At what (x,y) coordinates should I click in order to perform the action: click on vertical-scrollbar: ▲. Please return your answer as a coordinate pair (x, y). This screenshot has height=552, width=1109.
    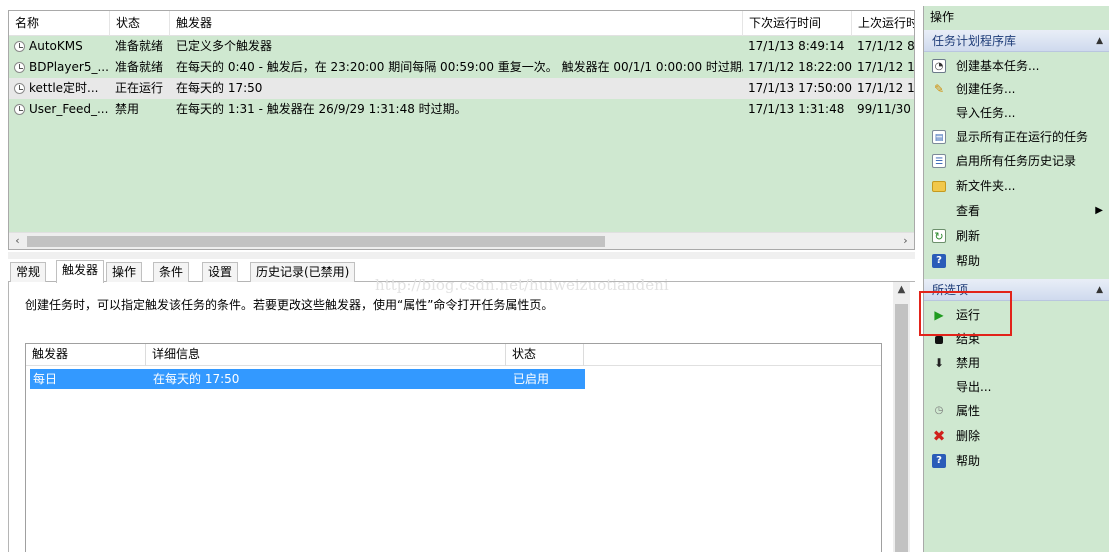
    Looking at the image, I should click on (901, 417).